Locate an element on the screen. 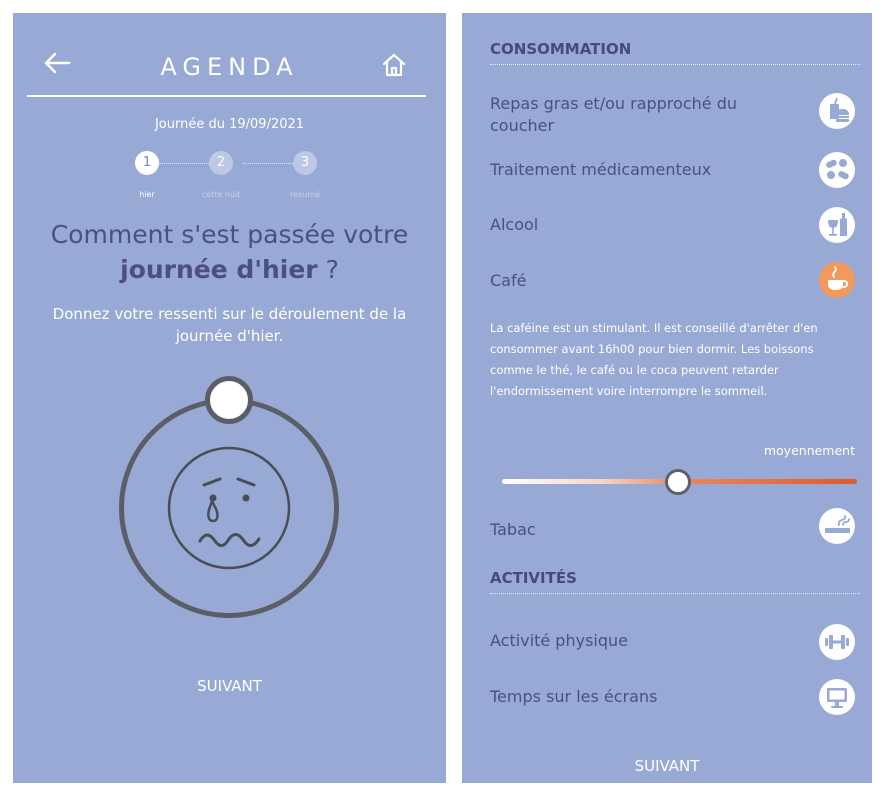 This screenshot has width=883, height=796. alcohol-toggle is located at coordinates (837, 225).